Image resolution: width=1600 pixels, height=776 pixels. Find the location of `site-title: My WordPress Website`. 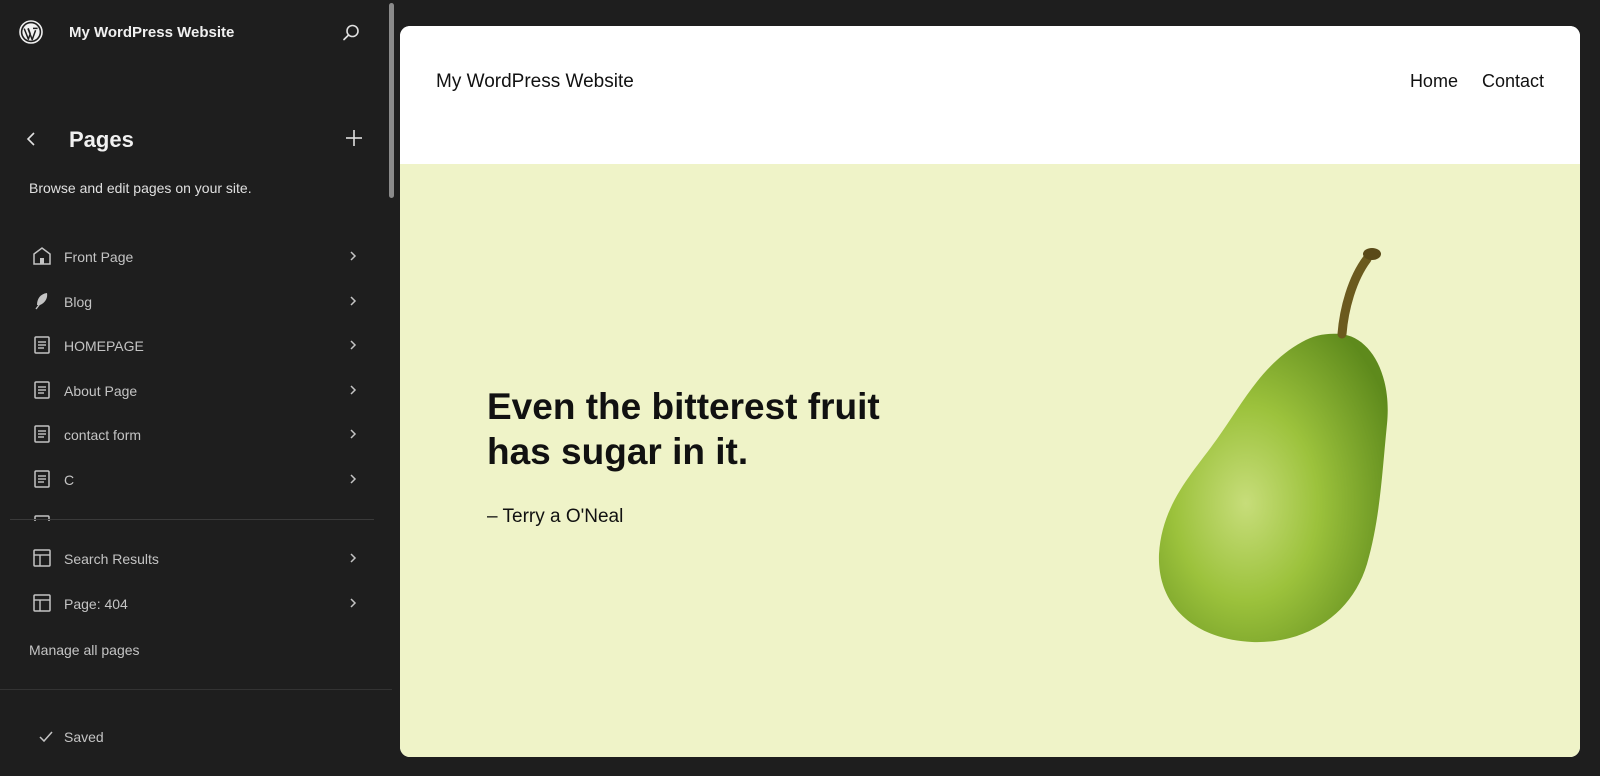

site-title: My WordPress Website is located at coordinates (151, 32).